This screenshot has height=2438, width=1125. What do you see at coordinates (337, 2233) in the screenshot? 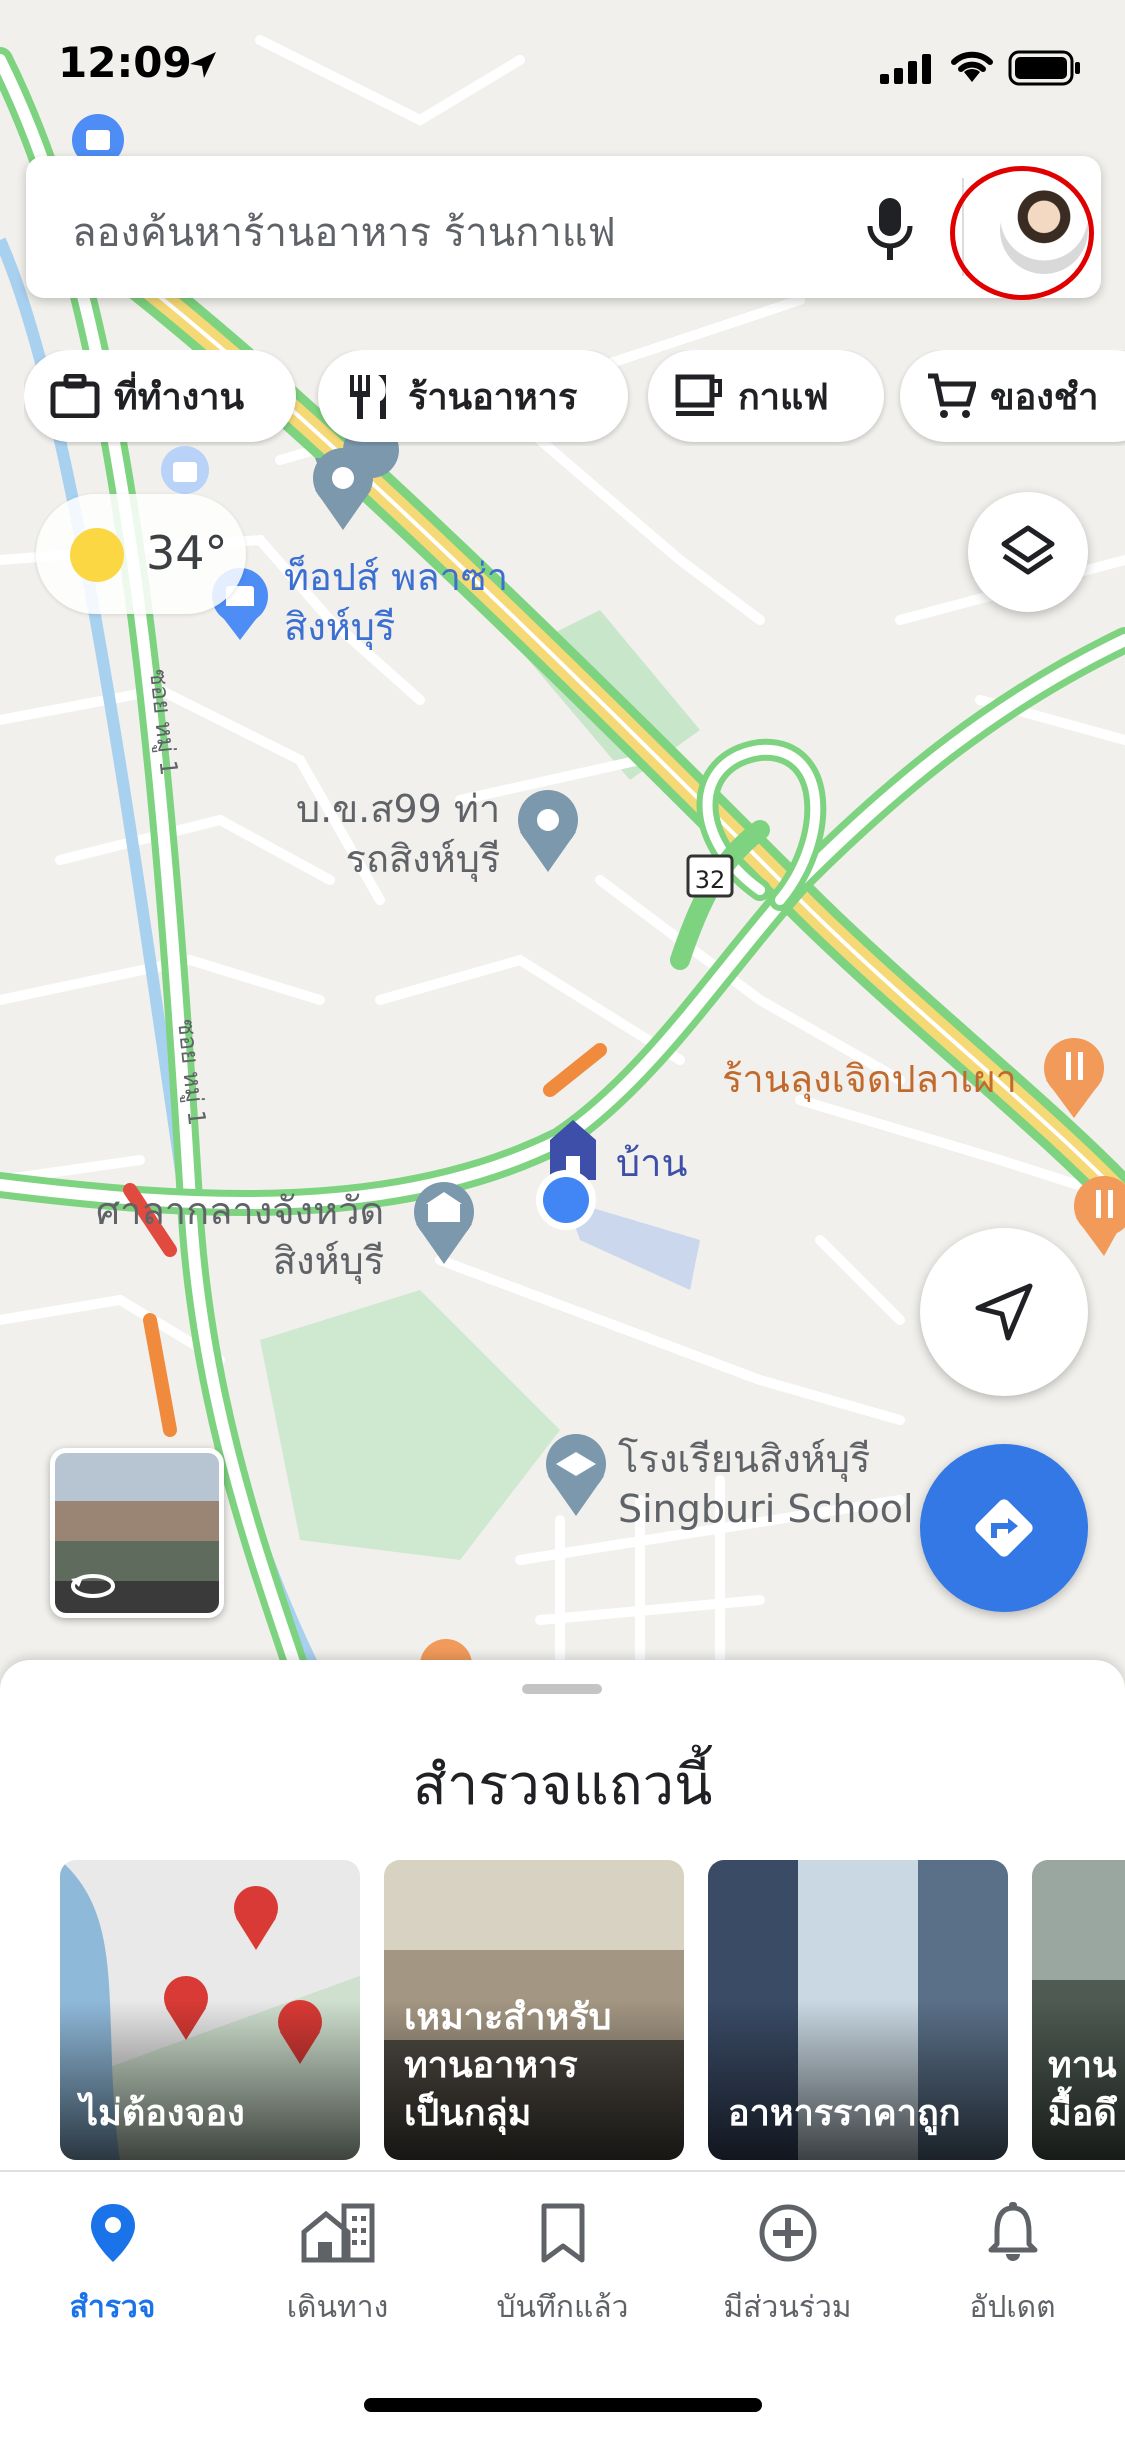
I see `commute-building-icon` at bounding box center [337, 2233].